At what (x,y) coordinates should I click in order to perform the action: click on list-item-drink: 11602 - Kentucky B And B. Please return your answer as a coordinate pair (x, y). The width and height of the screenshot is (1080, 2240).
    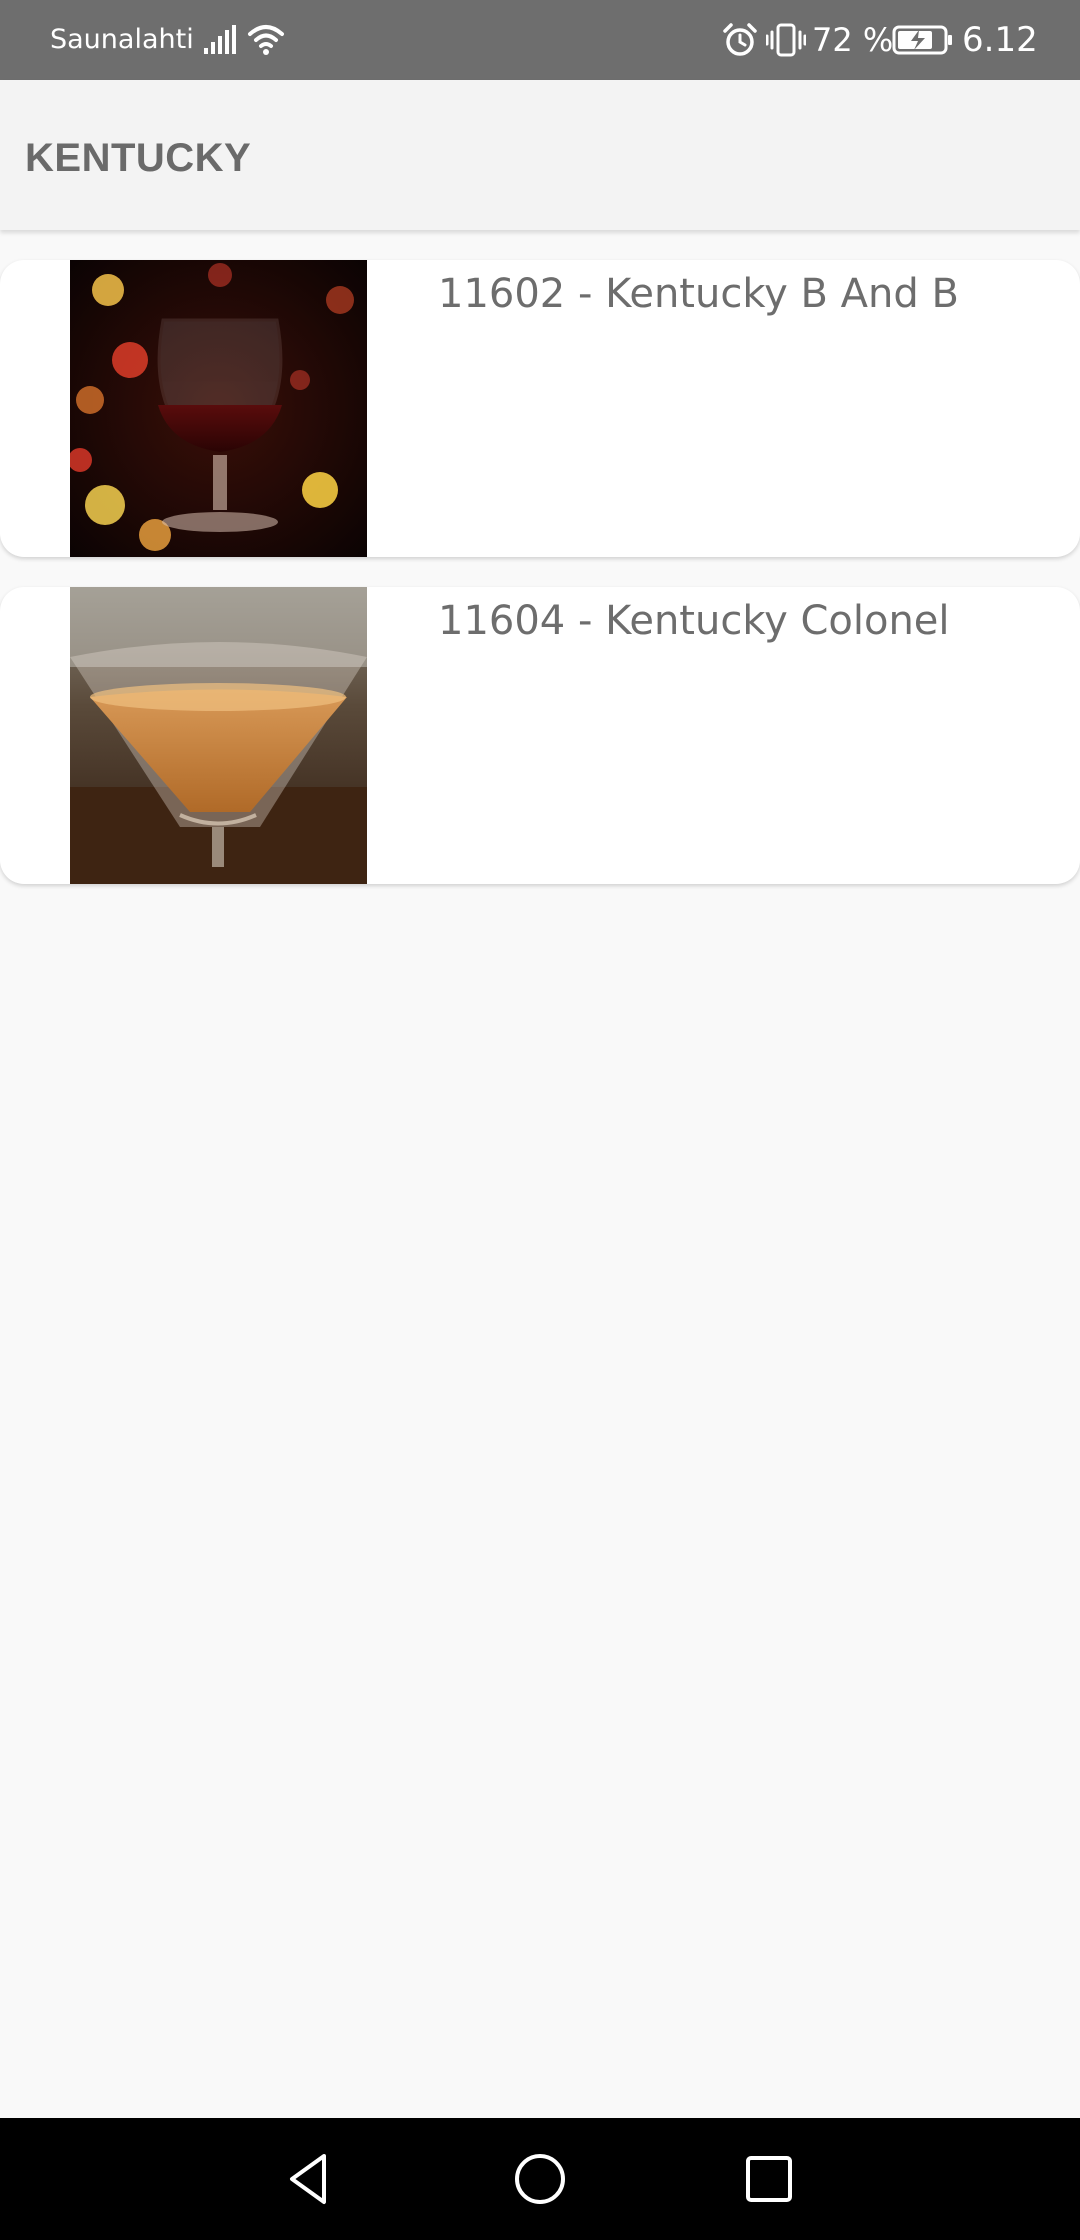
    Looking at the image, I should click on (540, 408).